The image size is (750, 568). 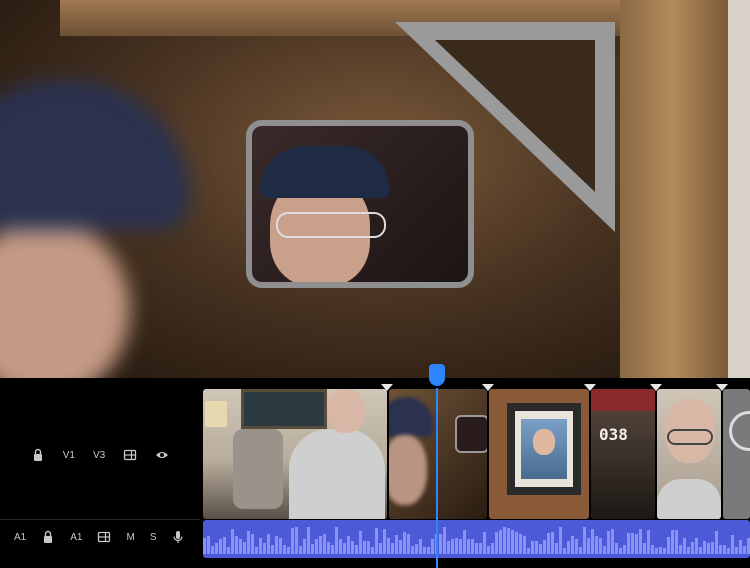 I want to click on video-track-header: V1 V3, so click(x=100, y=455).